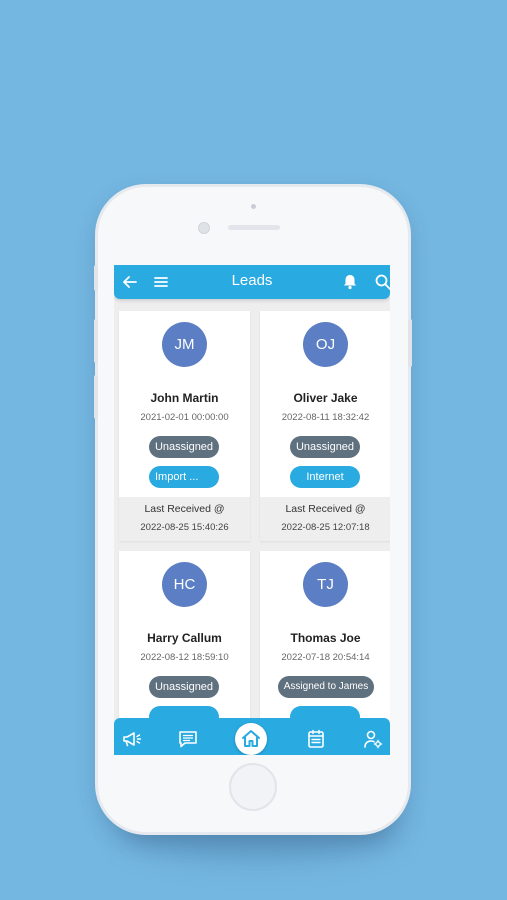 The image size is (507, 900). Describe the element at coordinates (96, 397) in the screenshot. I see `phone-volume-down` at that location.